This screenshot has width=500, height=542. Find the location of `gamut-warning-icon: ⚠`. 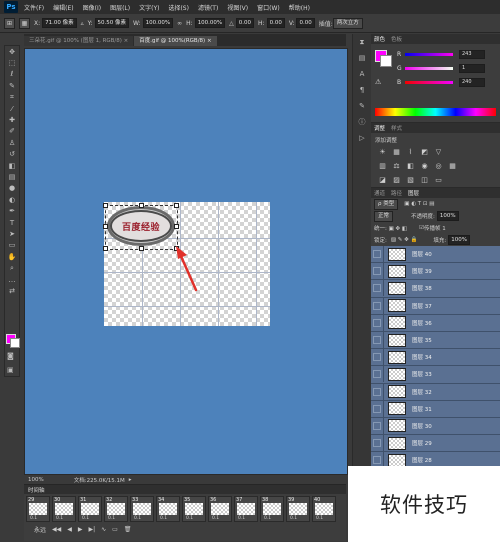

gamut-warning-icon: ⚠ is located at coordinates (378, 82).